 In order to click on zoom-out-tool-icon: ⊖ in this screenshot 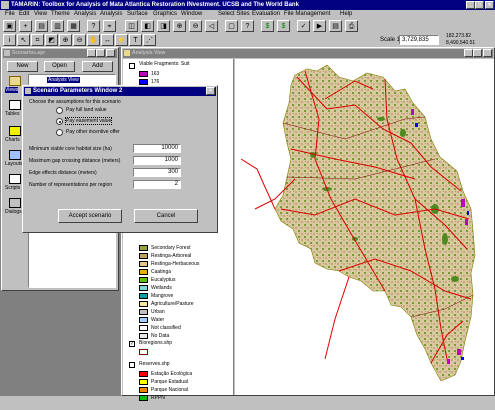, I will do `click(79, 40)`.